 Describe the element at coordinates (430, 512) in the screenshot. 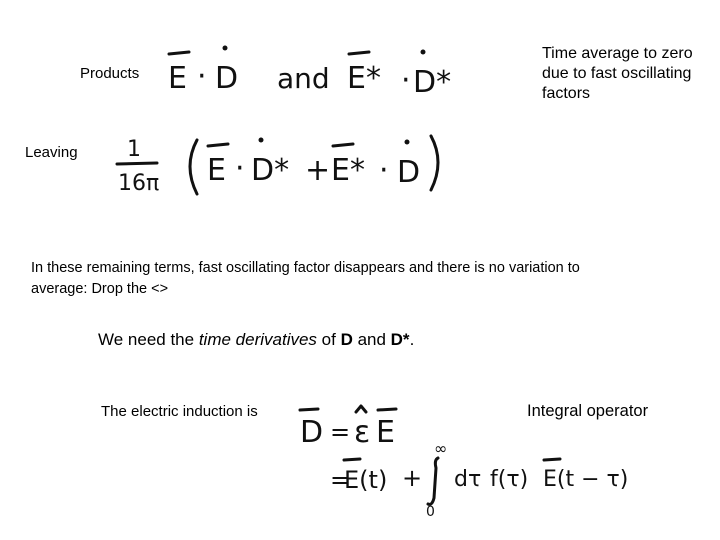

I see `eq-lower-limit: 0` at that location.